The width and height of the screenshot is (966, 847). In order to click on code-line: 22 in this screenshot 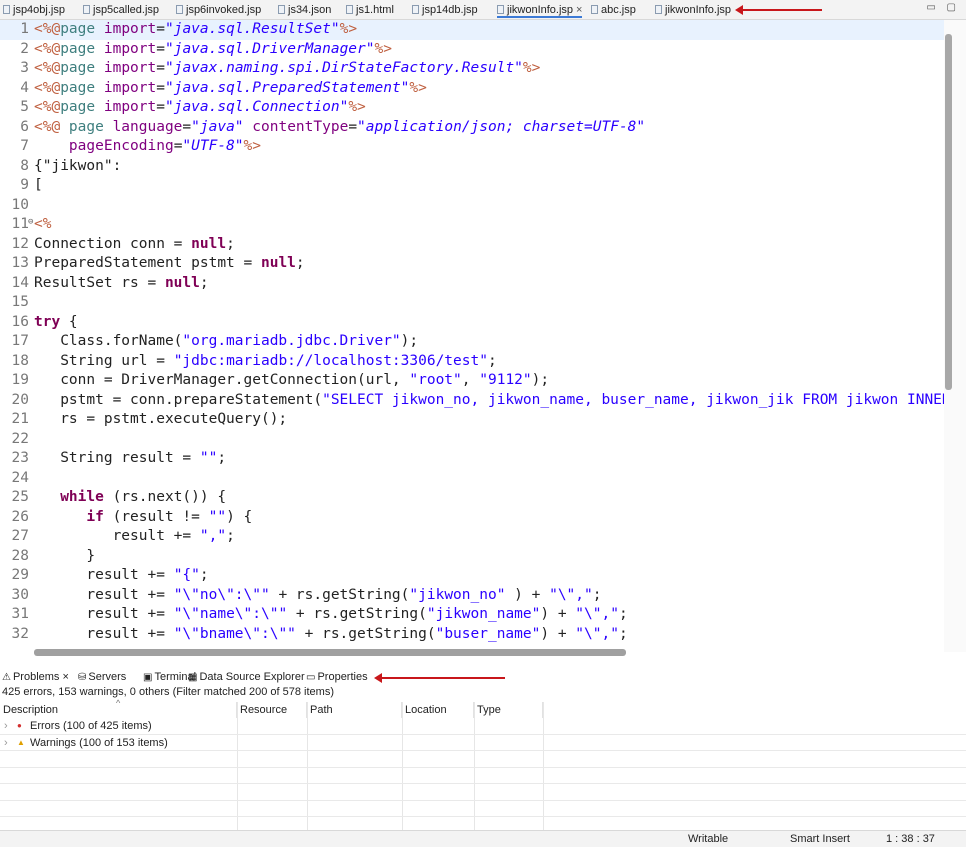, I will do `click(472, 440)`.